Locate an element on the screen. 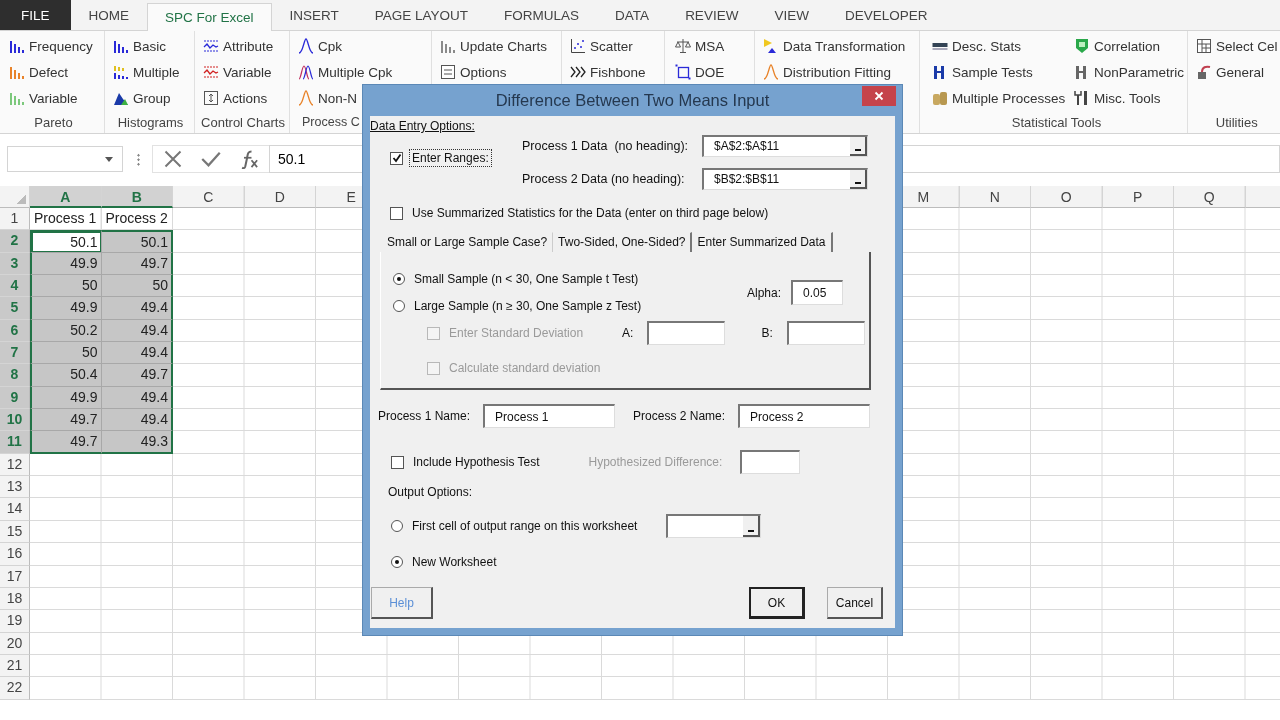  ribbon-button: NonParametric is located at coordinates (1129, 72).